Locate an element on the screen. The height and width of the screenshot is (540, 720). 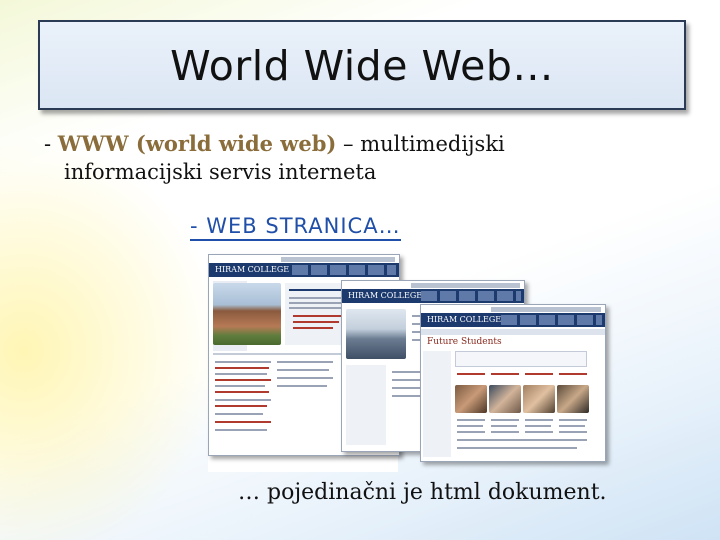
breadcrumb-bar is located at coordinates (513, 332).